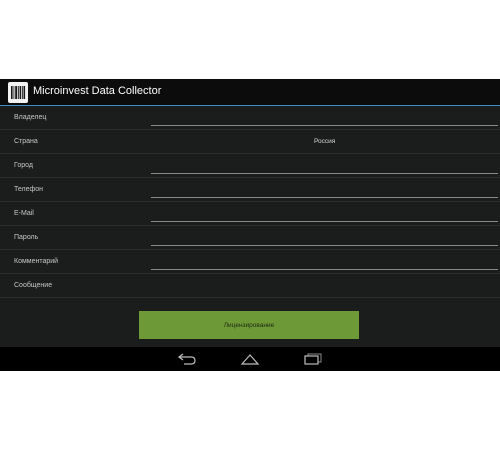 Image resolution: width=500 pixels, height=450 pixels. What do you see at coordinates (33, 285) in the screenshot?
I see `message-label: Сообщение` at bounding box center [33, 285].